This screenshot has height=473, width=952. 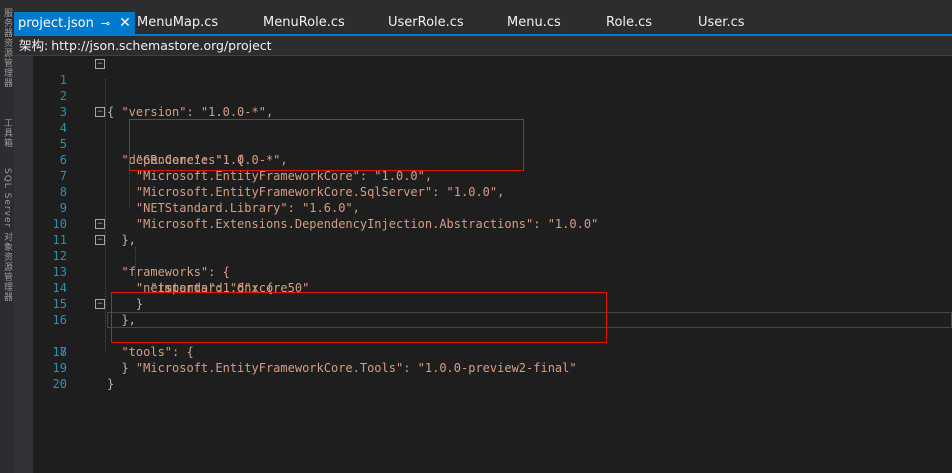 I want to click on tab-userrole-cs: UserRole.cs, so click(x=426, y=23).